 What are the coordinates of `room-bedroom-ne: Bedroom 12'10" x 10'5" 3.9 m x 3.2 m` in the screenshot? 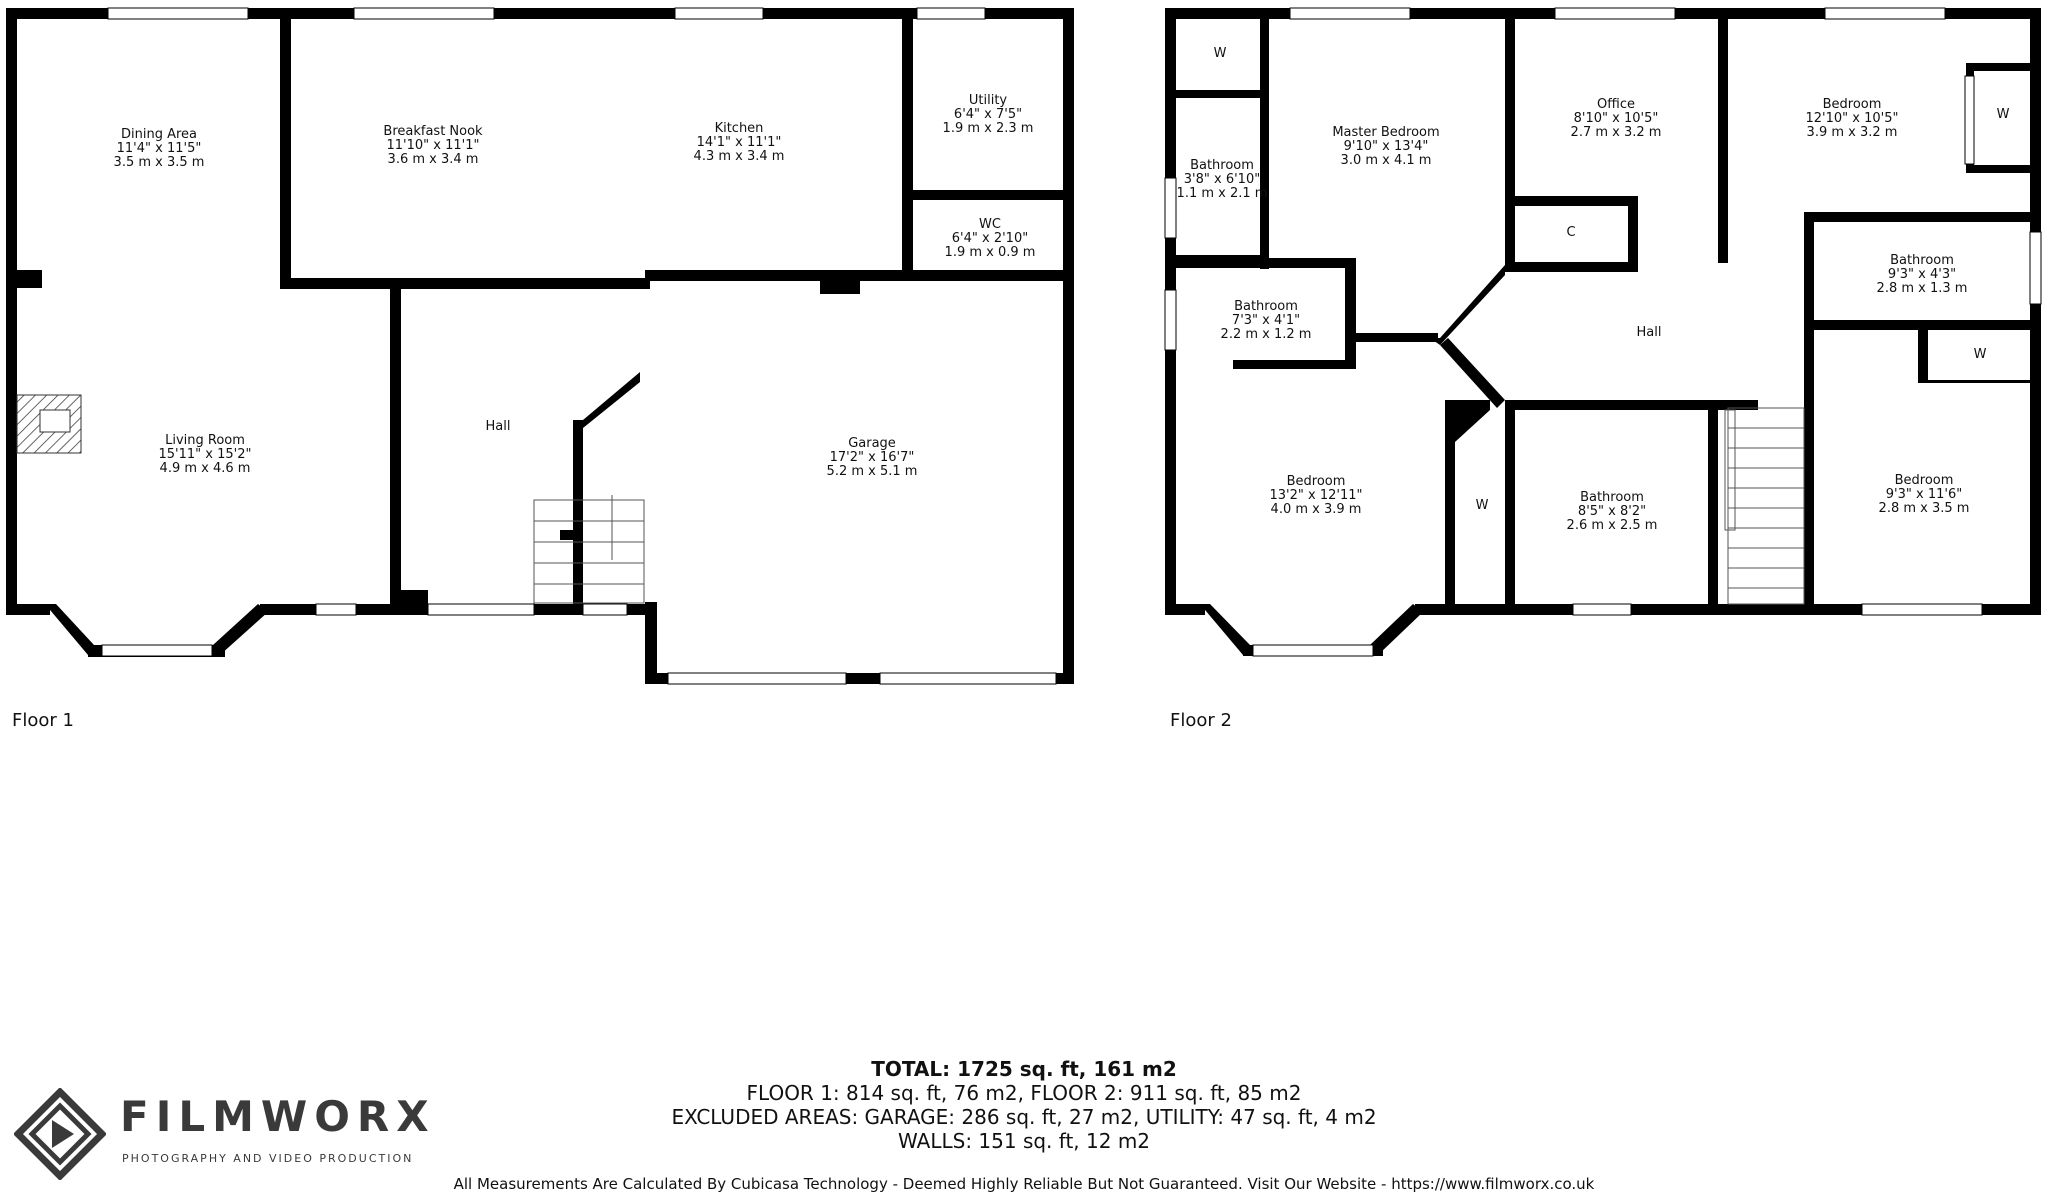 It's located at (1852, 118).